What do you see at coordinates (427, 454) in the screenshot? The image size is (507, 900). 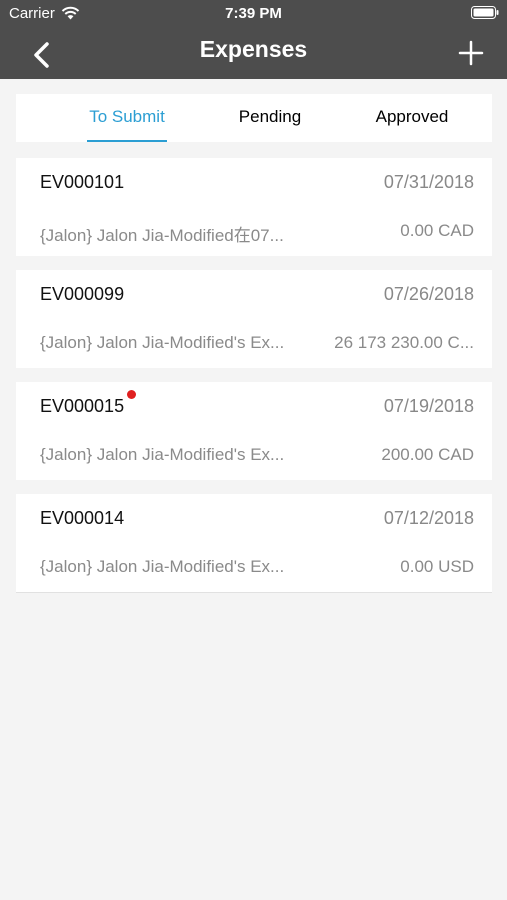 I see `expense-amount: 200.00 CAD` at bounding box center [427, 454].